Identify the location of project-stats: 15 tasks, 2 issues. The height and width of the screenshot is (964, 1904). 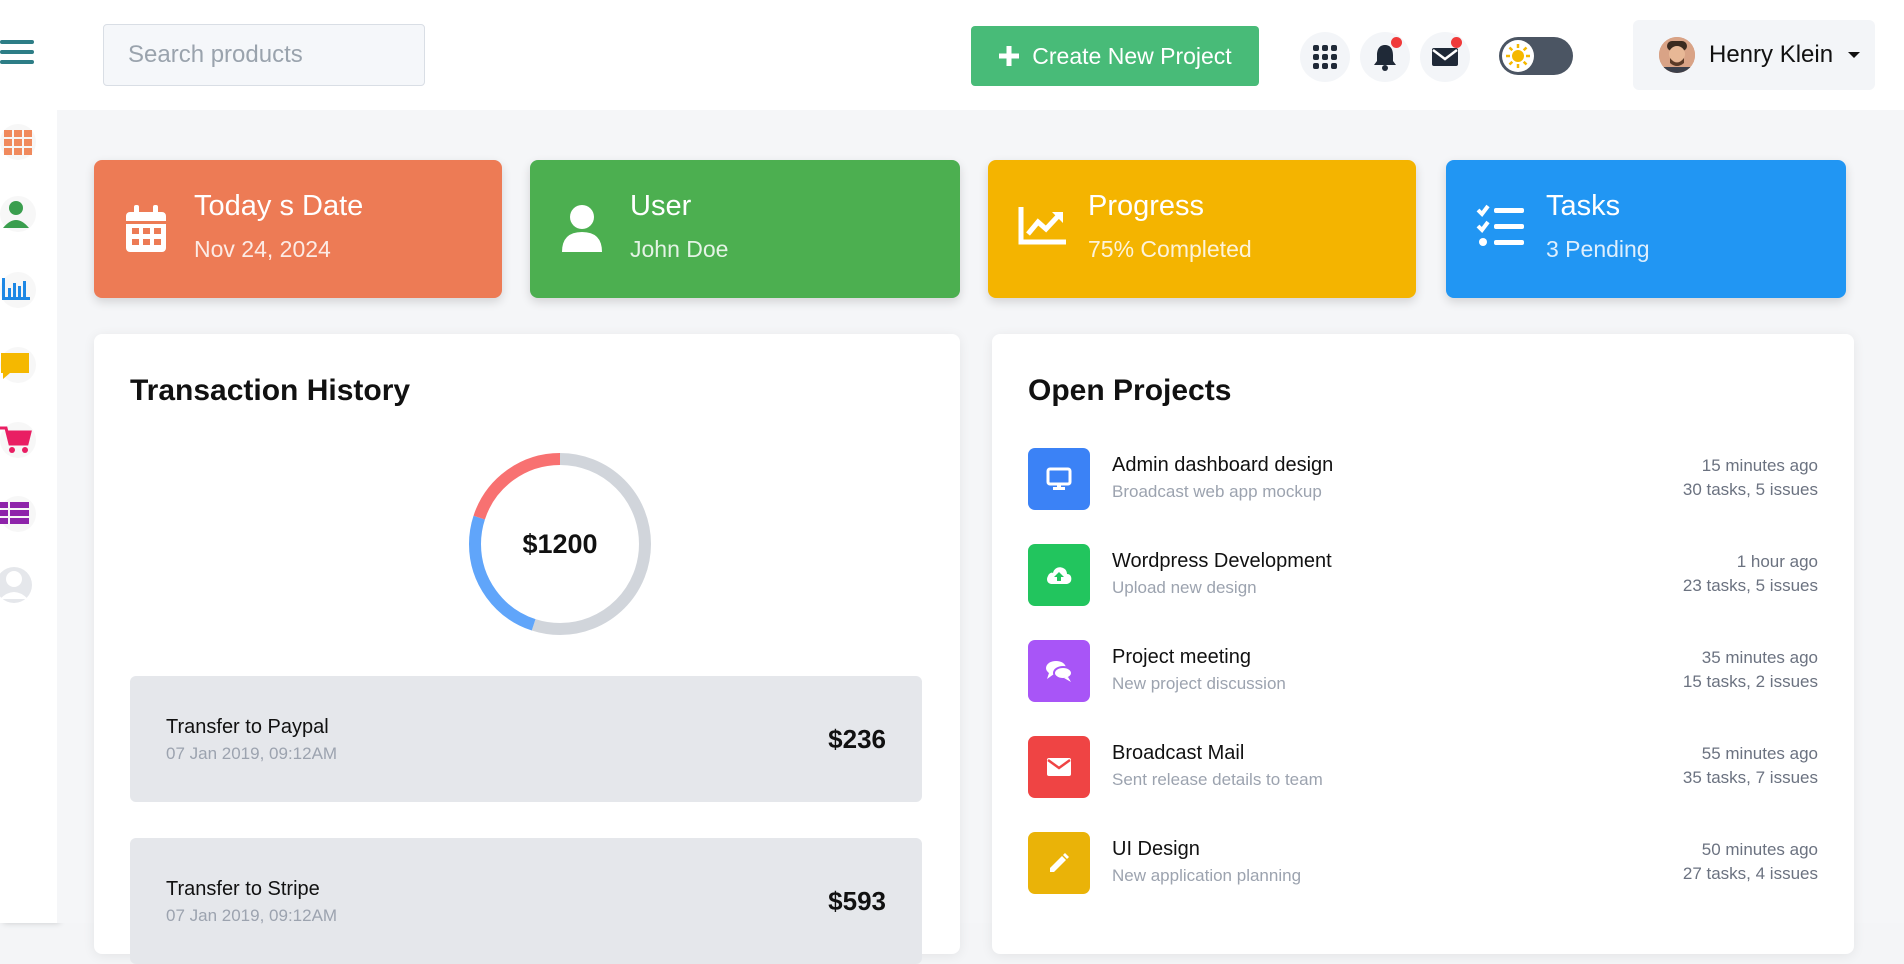
(1750, 681).